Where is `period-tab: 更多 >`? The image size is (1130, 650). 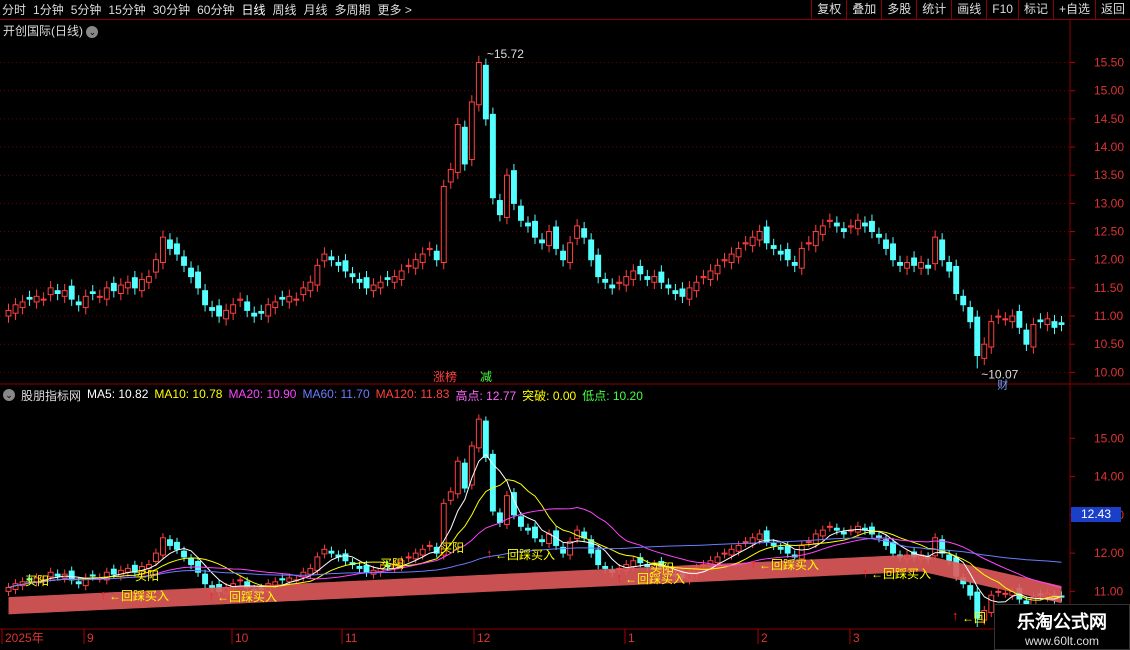
period-tab: 更多 > is located at coordinates (395, 9).